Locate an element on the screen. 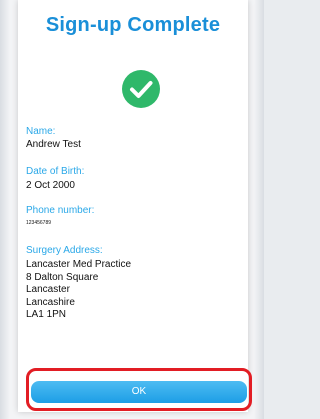 The width and height of the screenshot is (320, 419). check-circle-icon is located at coordinates (141, 89).